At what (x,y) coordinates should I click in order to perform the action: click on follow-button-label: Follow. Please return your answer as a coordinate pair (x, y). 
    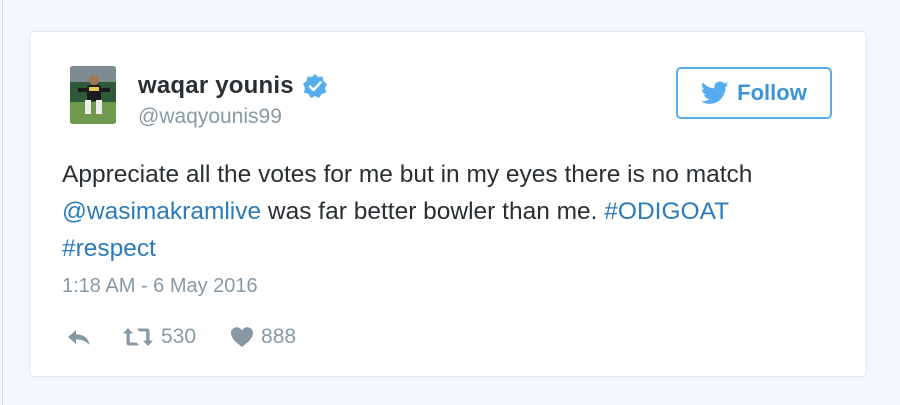
    Looking at the image, I should click on (772, 92).